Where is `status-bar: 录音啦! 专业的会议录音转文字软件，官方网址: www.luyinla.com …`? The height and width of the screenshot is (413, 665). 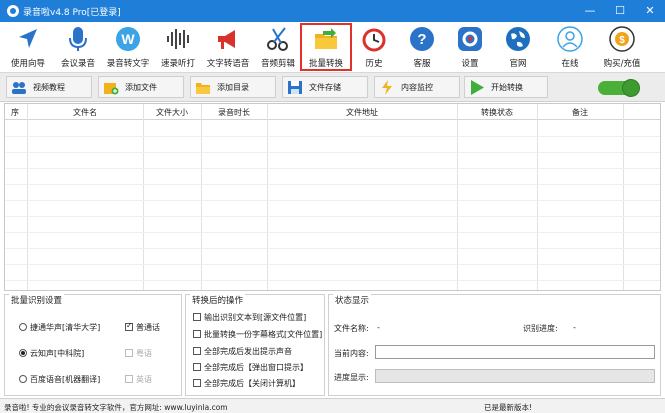 status-bar: 录音啦! 专业的会议录音转文字软件，官方网址: www.luyinla.com … is located at coordinates (332, 405).